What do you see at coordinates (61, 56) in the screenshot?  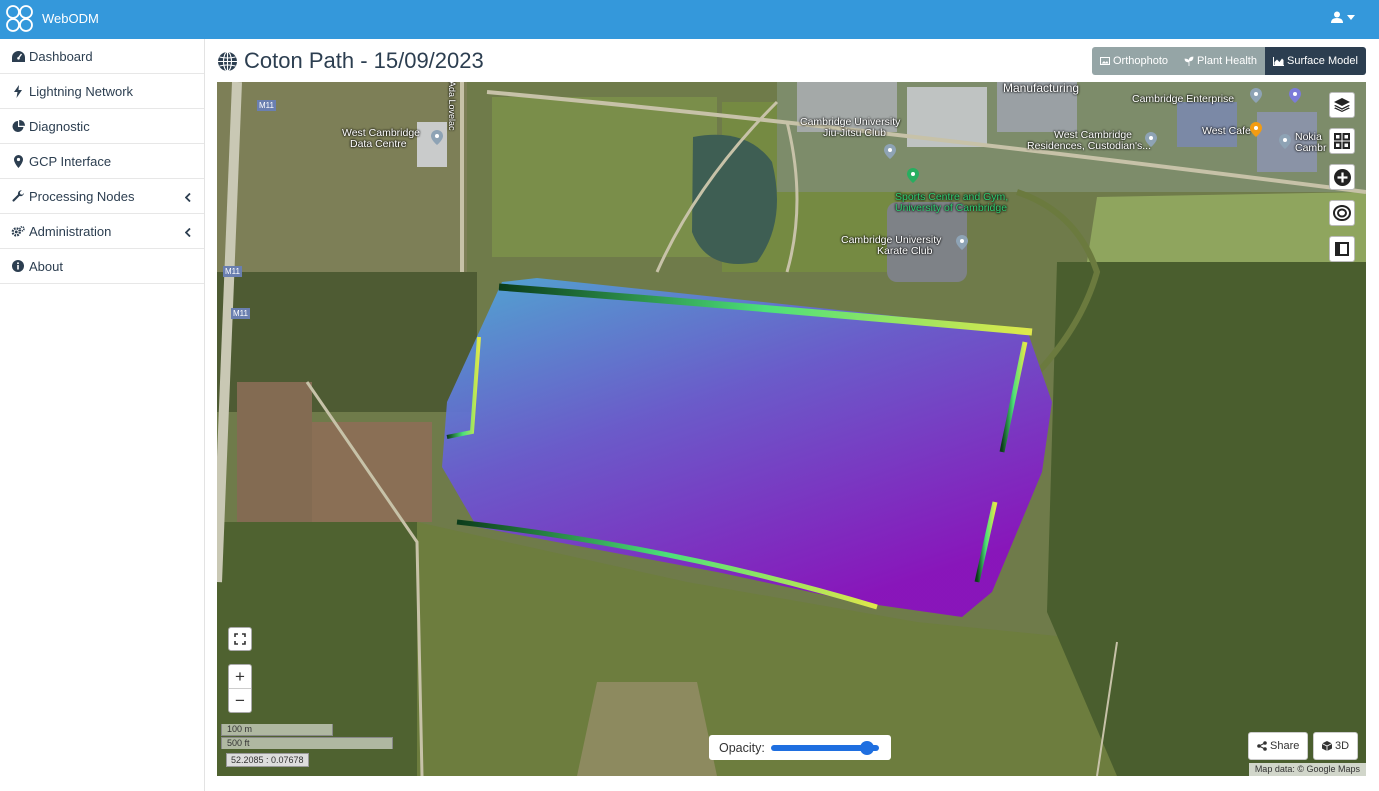 I see `sidebar-item-label: Dashboard` at bounding box center [61, 56].